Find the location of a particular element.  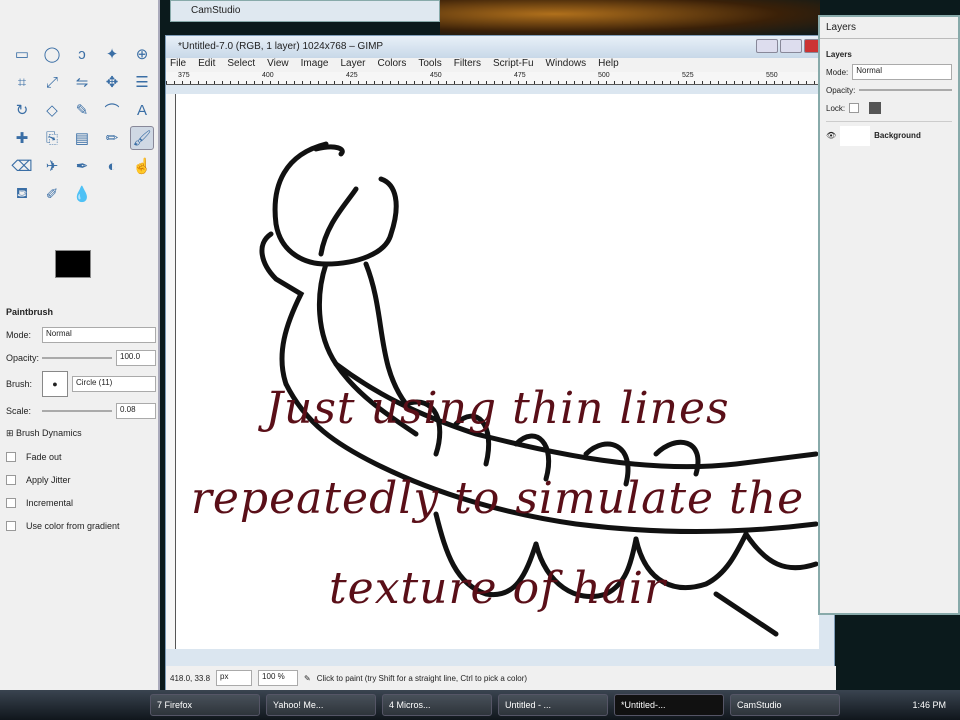

menu-windows: Windows is located at coordinates (566, 65).